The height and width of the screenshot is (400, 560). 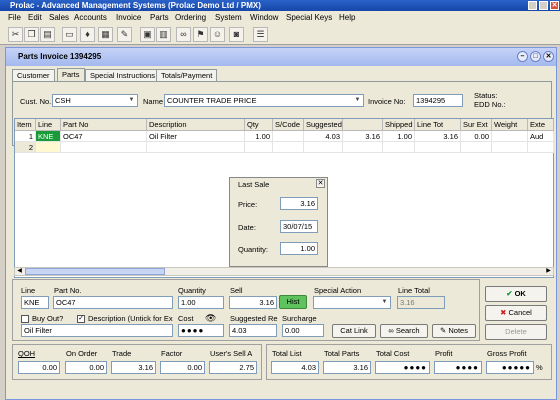 I want to click on delete-button: Delete, so click(x=516, y=332).